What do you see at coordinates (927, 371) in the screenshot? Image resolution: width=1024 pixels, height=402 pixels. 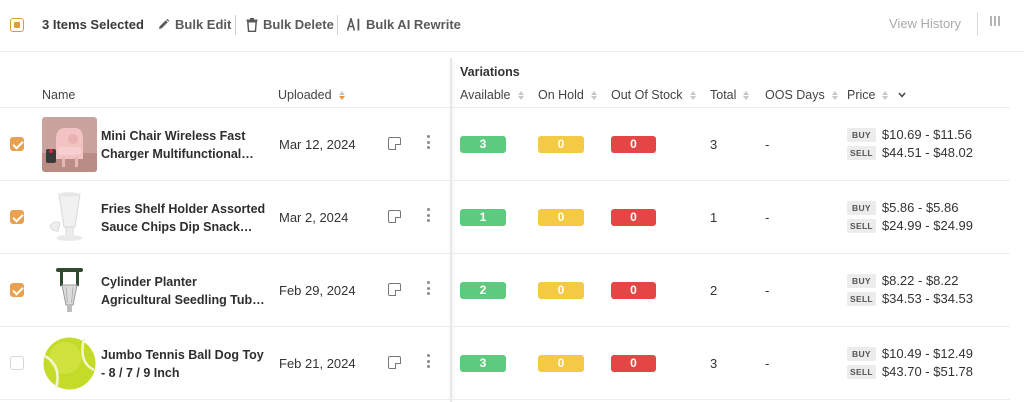 I see `sell-price-value: $43.70 - $51.78` at bounding box center [927, 371].